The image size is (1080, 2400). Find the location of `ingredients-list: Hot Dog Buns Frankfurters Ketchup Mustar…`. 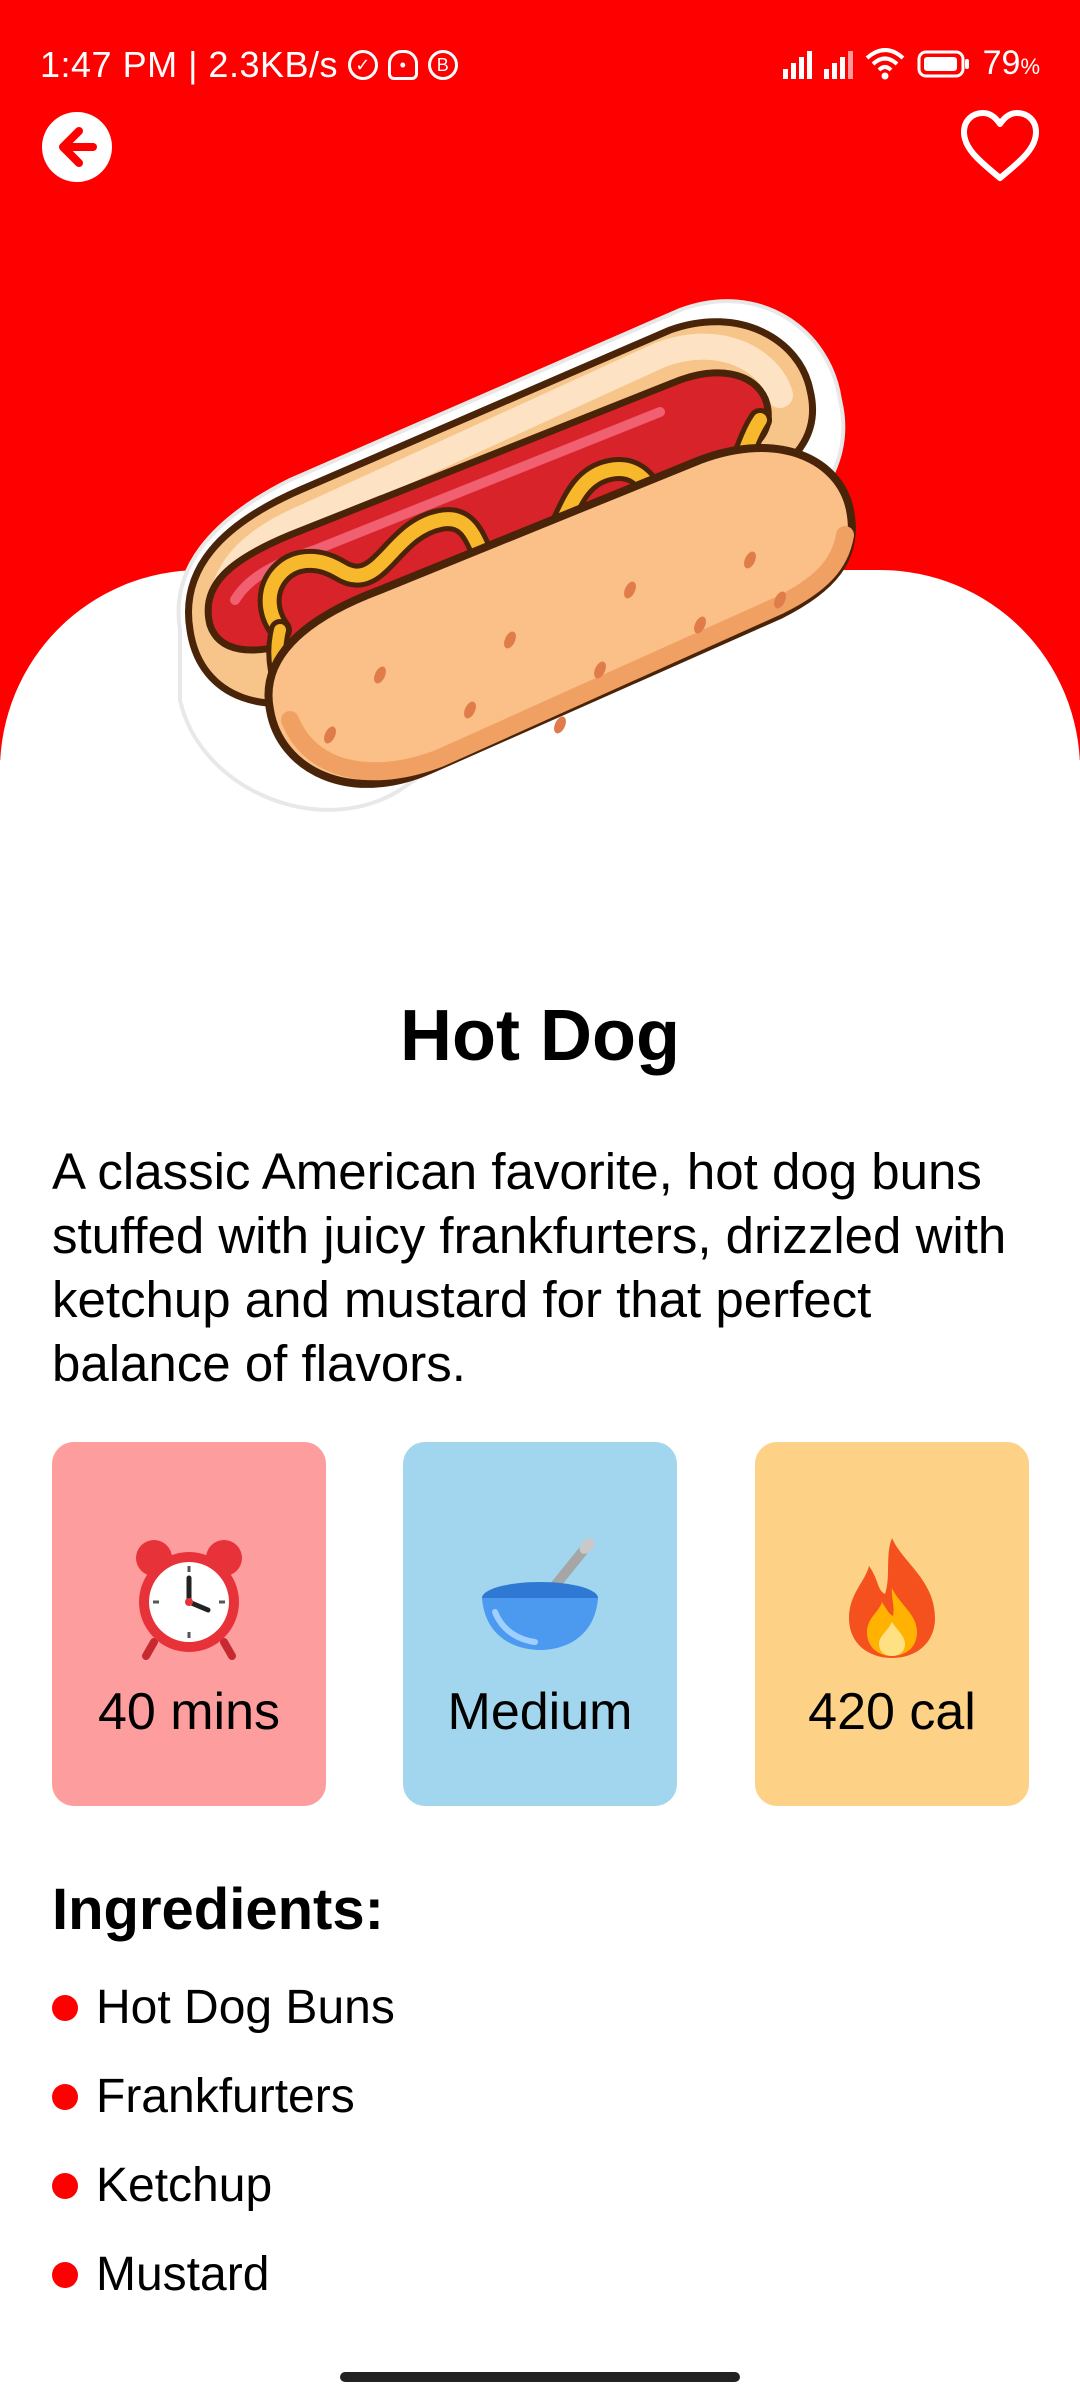

ingredients-list: Hot Dog Buns Frankfurters Ketchup Mustar… is located at coordinates (223, 2158).